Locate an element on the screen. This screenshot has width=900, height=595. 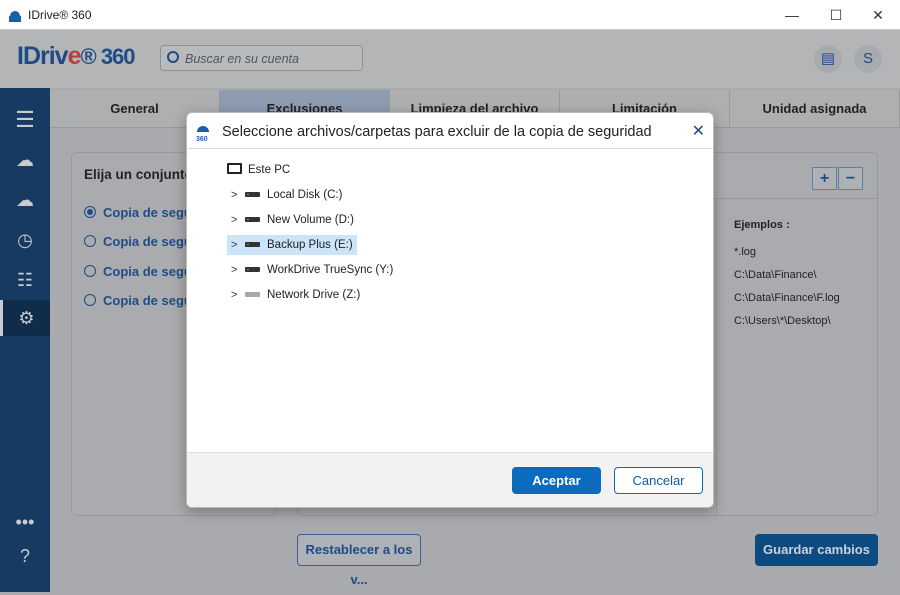
maximize-button: ☐ is located at coordinates (836, 15).